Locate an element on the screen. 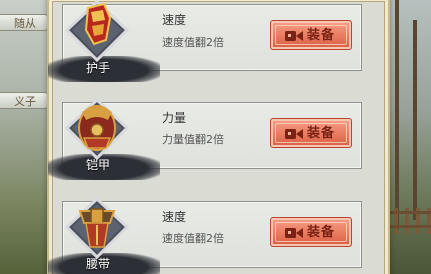 The image size is (431, 274). belt-icon is located at coordinates (97, 230).